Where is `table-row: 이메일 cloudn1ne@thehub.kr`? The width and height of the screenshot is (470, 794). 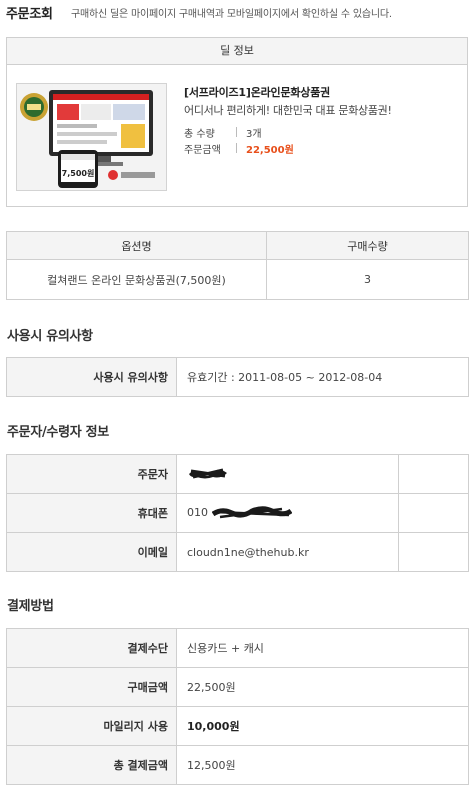
table-row: 이메일 cloudn1ne@thehub.kr is located at coordinates (237, 552).